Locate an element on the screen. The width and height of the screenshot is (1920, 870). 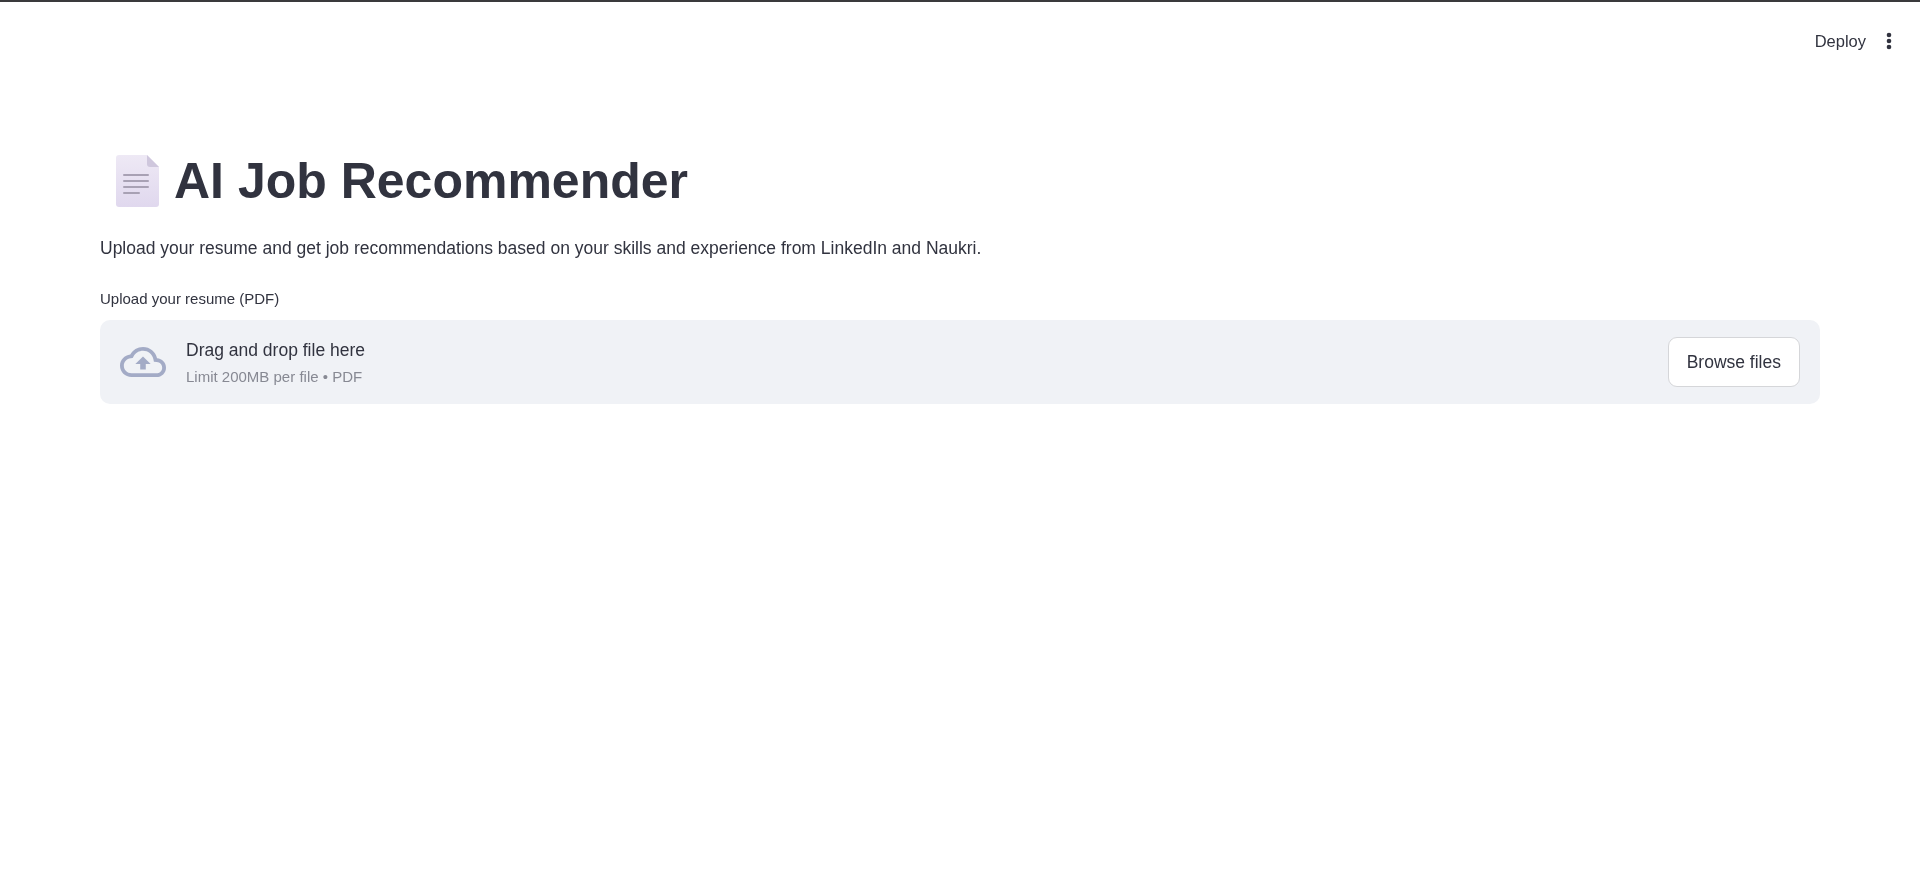
browse-files-button: Browse files is located at coordinates (1733, 362).